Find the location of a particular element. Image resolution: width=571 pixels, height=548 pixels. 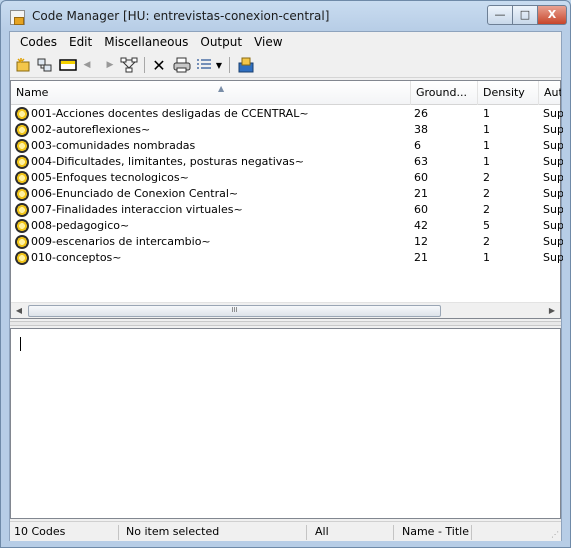

density-value: 5 is located at coordinates (486, 225).